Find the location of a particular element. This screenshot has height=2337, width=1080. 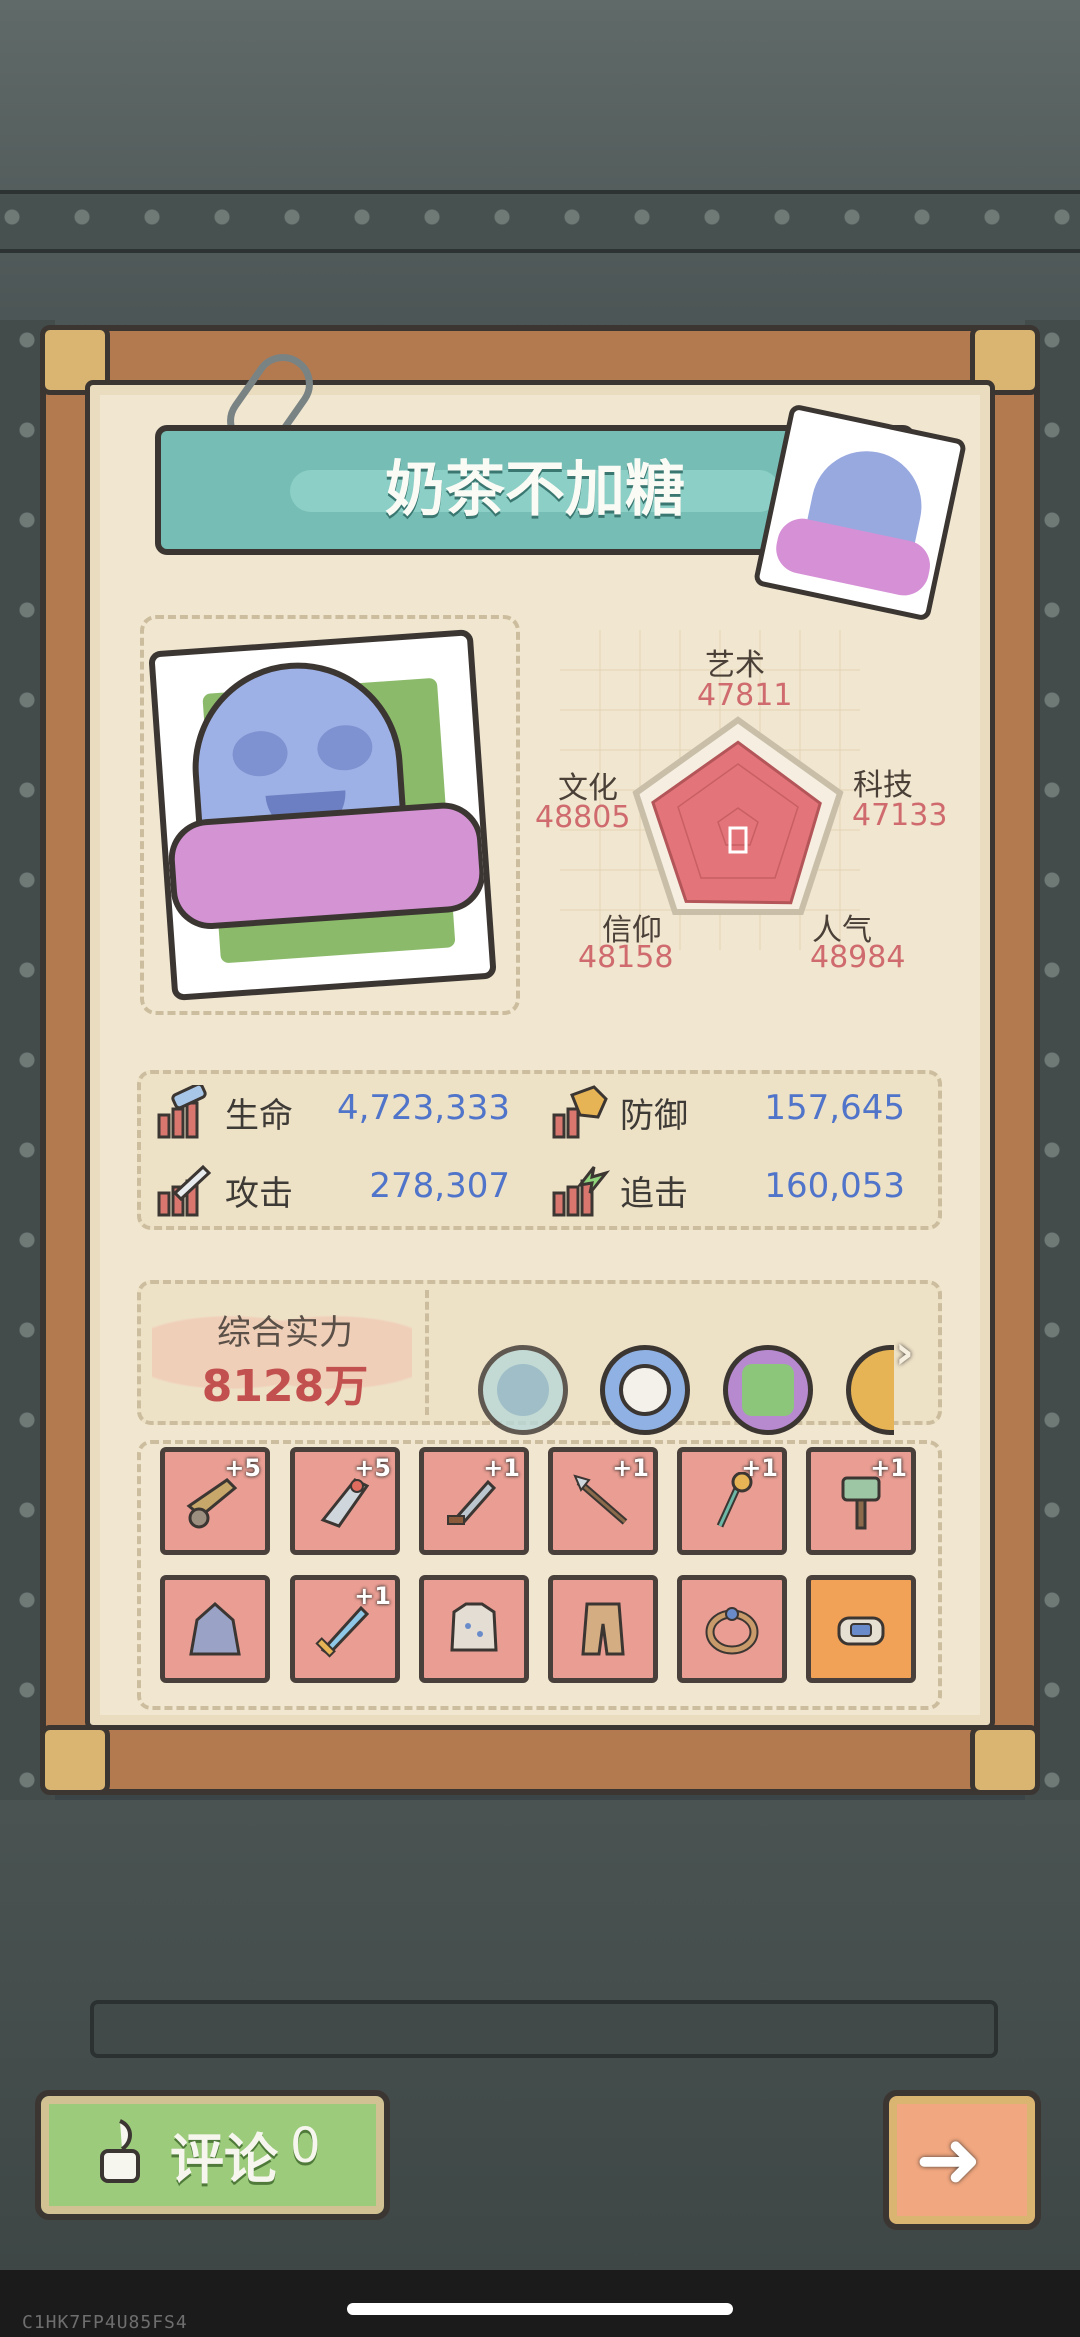

shield-icon is located at coordinates (580, 1112).